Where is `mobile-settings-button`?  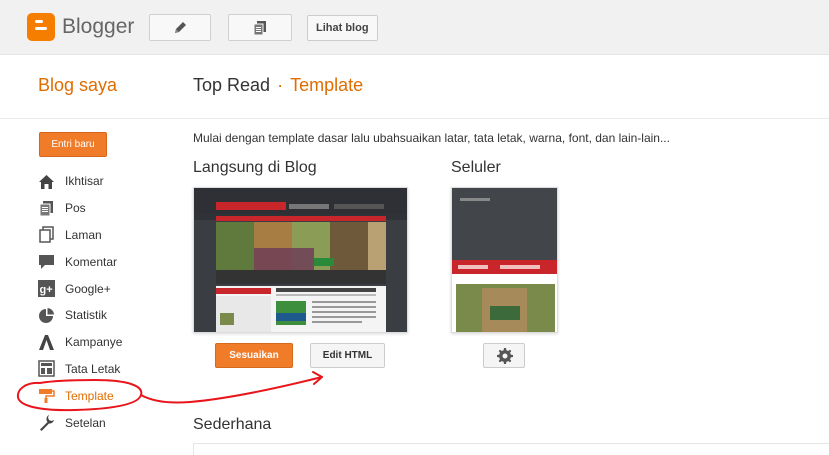 mobile-settings-button is located at coordinates (504, 355).